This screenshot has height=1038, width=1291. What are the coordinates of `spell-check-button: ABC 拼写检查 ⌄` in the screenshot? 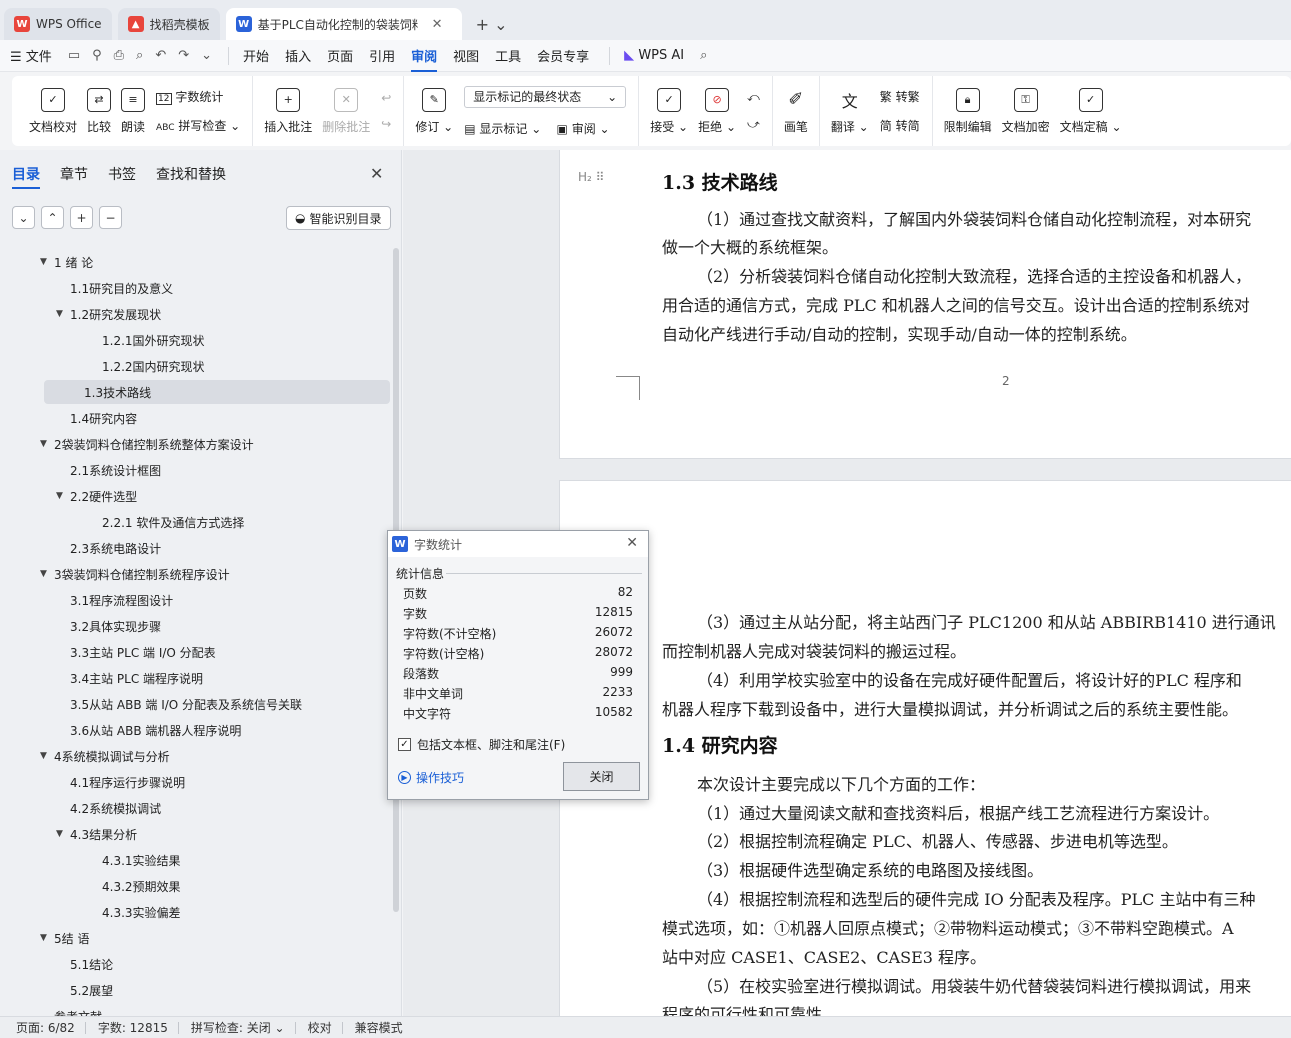 It's located at (198, 125).